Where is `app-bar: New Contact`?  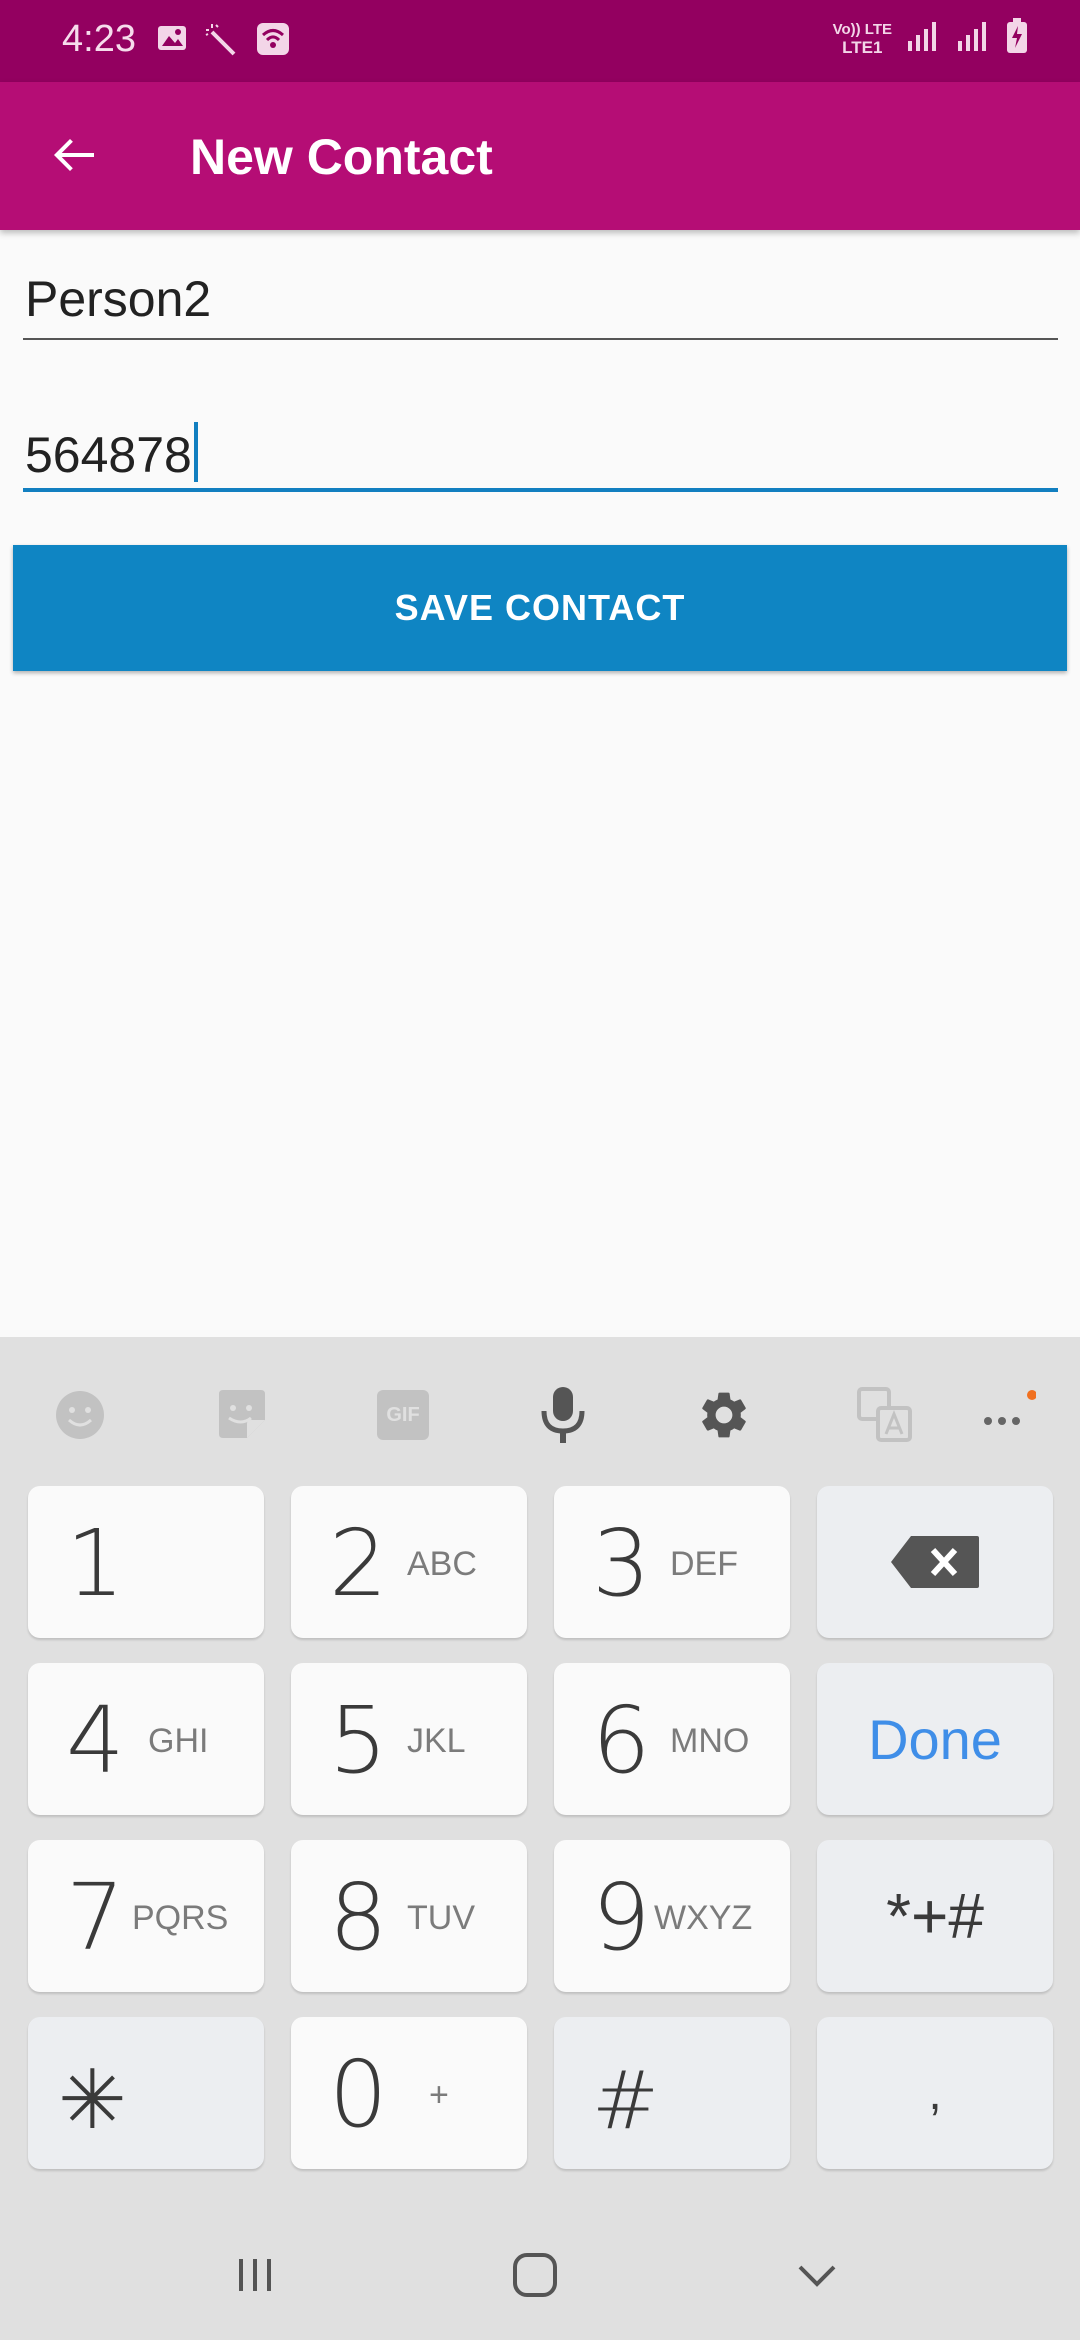
app-bar: New Contact is located at coordinates (540, 156).